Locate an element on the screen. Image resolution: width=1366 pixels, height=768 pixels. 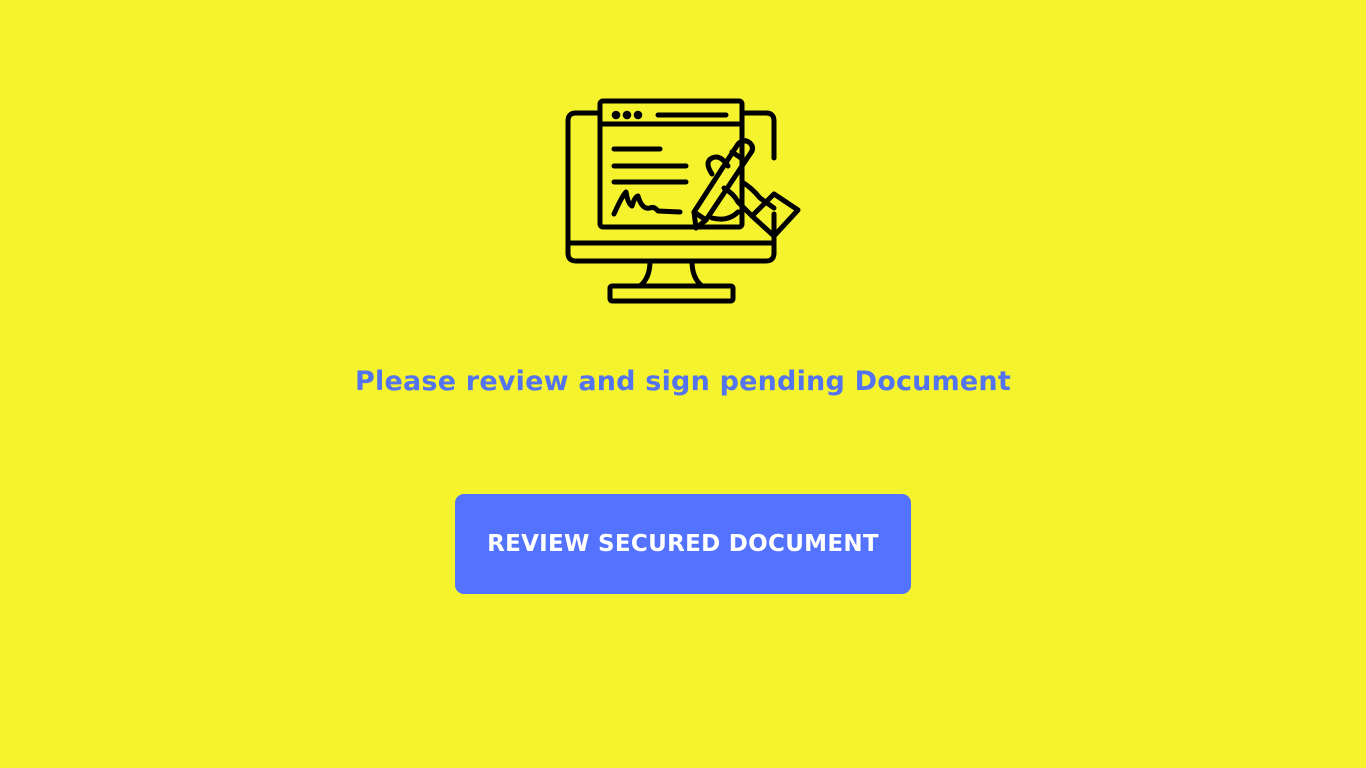
pending-document-message: Please review and sign pending Document is located at coordinates (683, 381).